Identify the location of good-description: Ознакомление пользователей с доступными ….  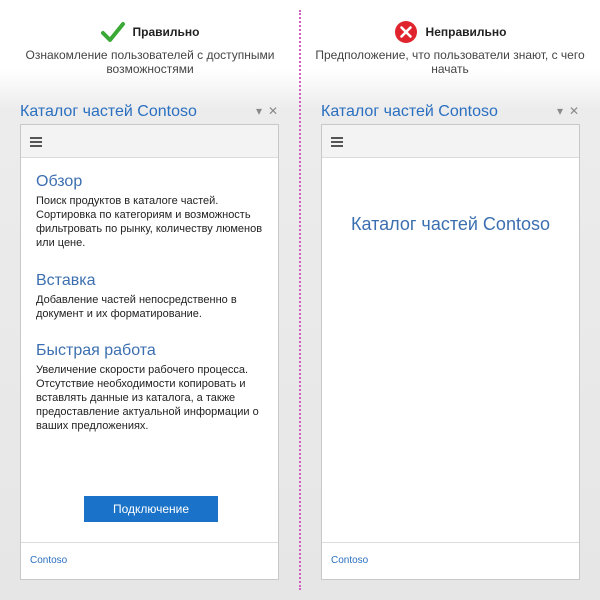
(150, 62).